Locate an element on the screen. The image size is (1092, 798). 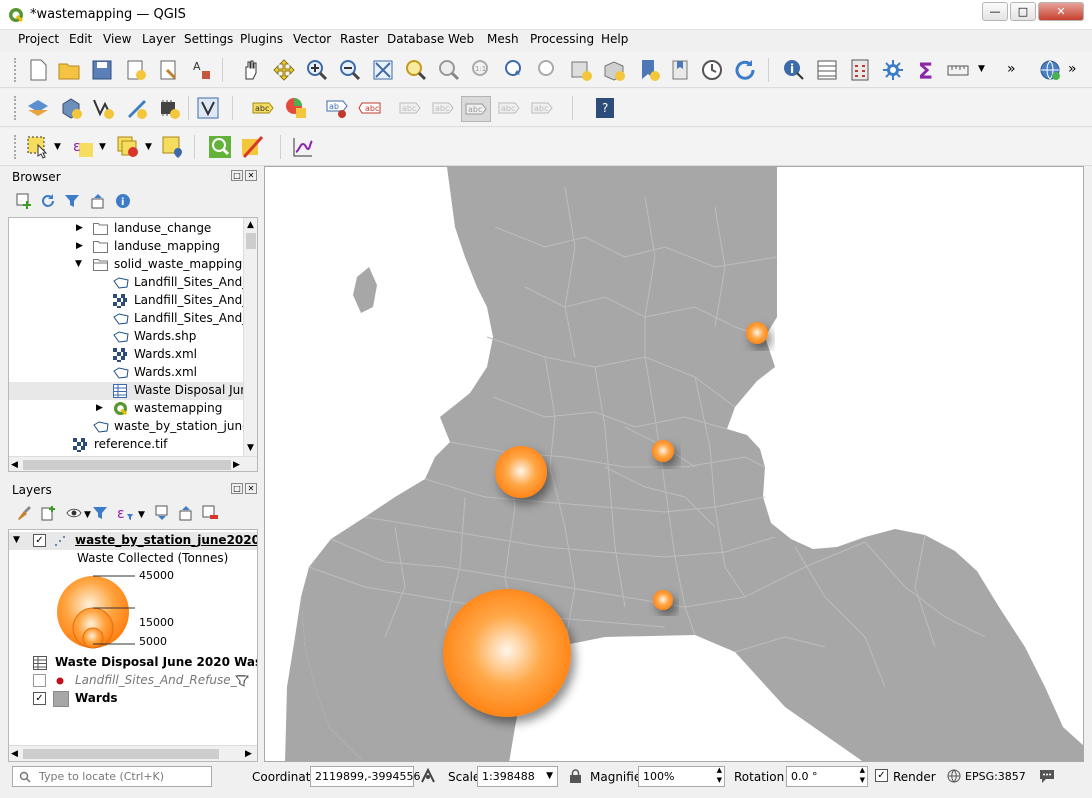
render-checkbox: ✓ is located at coordinates (881, 775).